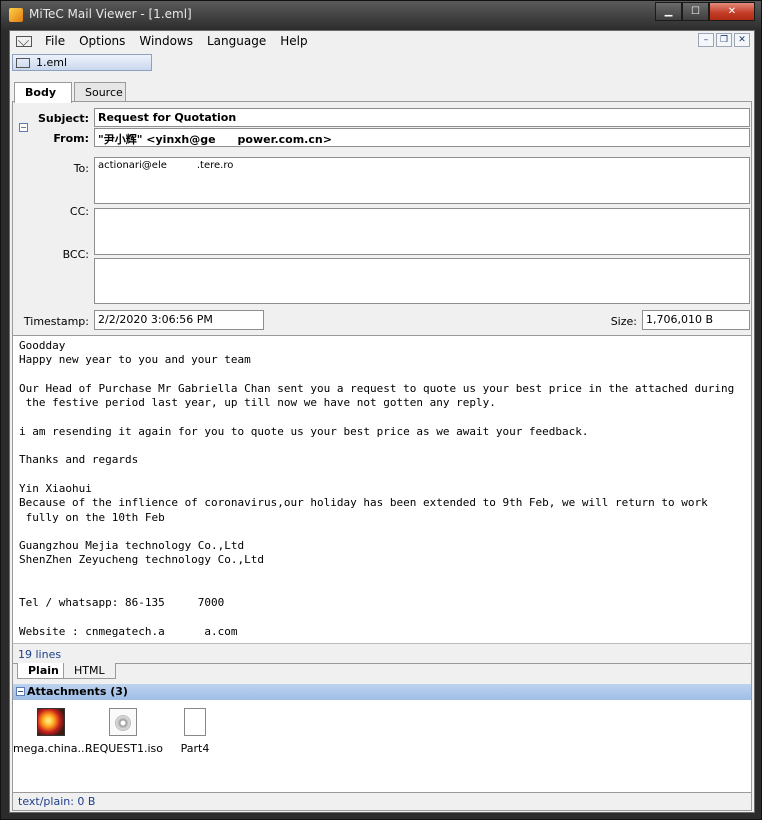 Image resolution: width=762 pixels, height=820 pixels. Describe the element at coordinates (52, 62) in the screenshot. I see `document-tab-label: 1.eml` at that location.